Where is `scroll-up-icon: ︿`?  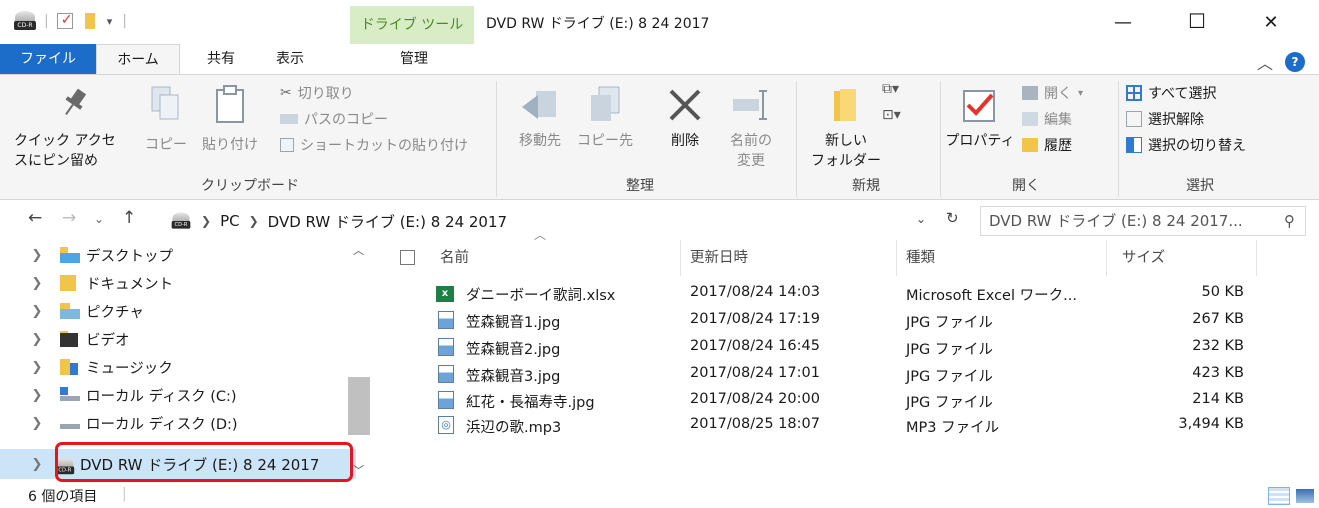
scroll-up-icon: ︿ is located at coordinates (358, 250).